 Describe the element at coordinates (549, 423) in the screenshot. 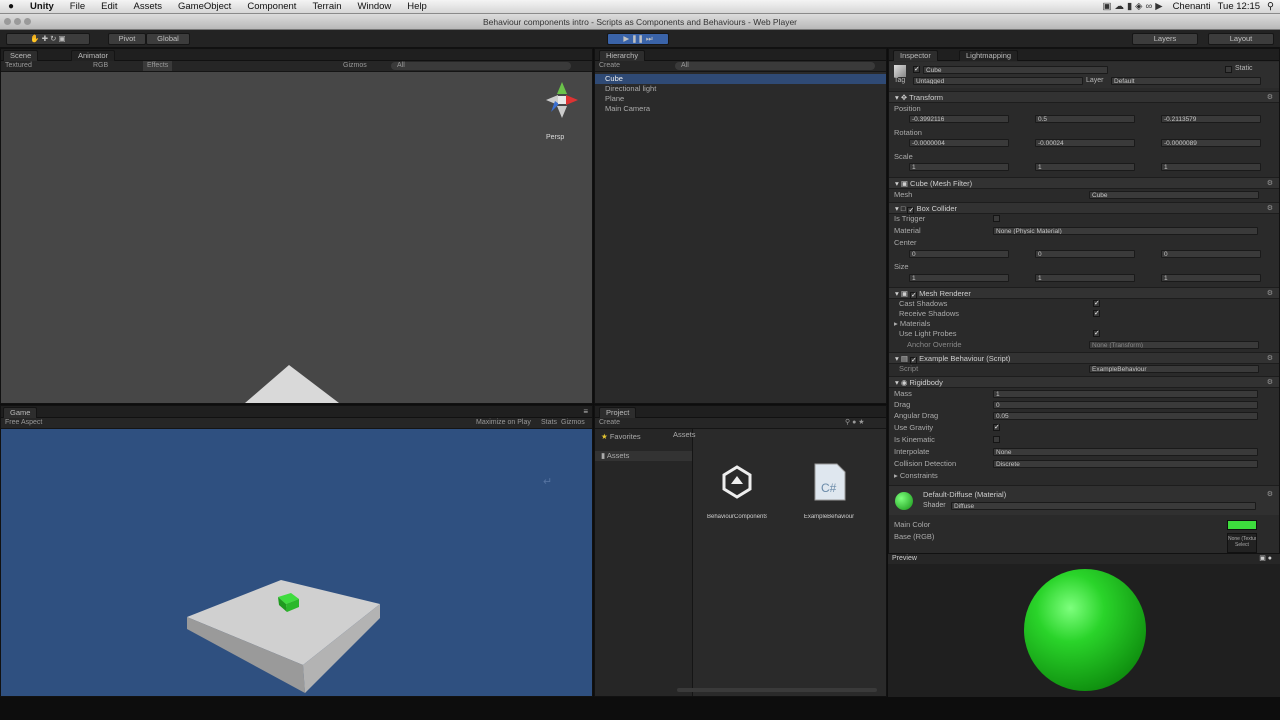

I see `stats-toggle: Stats` at that location.